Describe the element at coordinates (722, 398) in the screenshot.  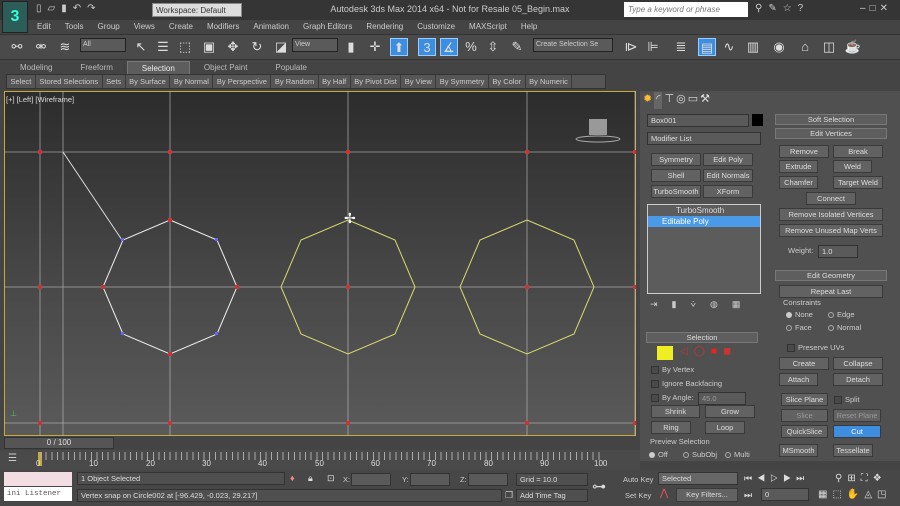
I see `angle-spinner: 45.0` at that location.